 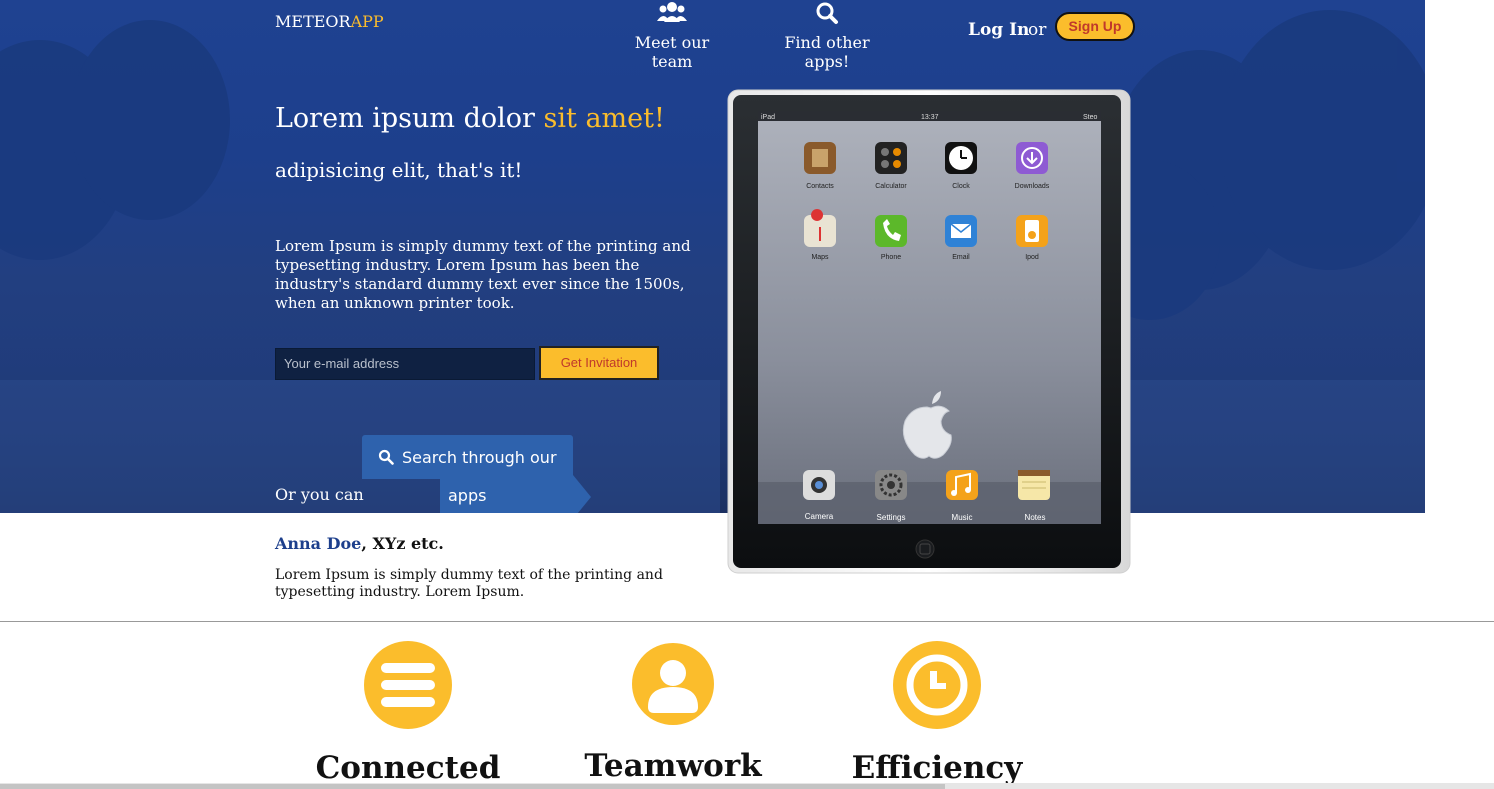 I want to click on page-right-margin, so click(x=1459, y=256).